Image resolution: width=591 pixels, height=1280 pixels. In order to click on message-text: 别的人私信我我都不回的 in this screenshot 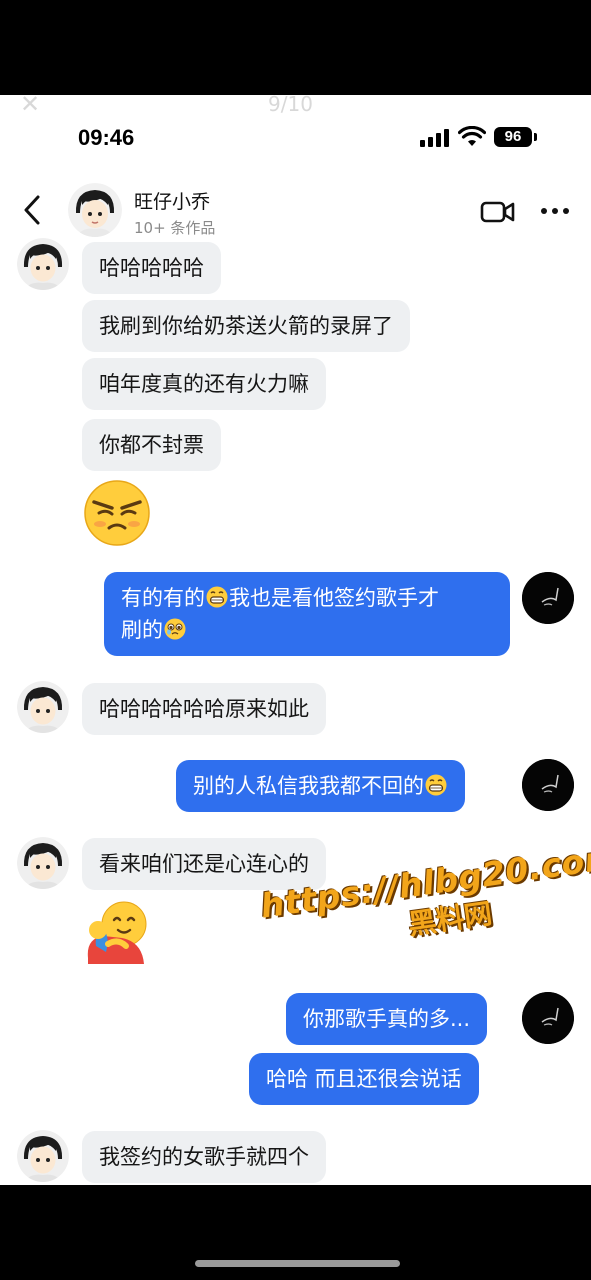, I will do `click(308, 786)`.